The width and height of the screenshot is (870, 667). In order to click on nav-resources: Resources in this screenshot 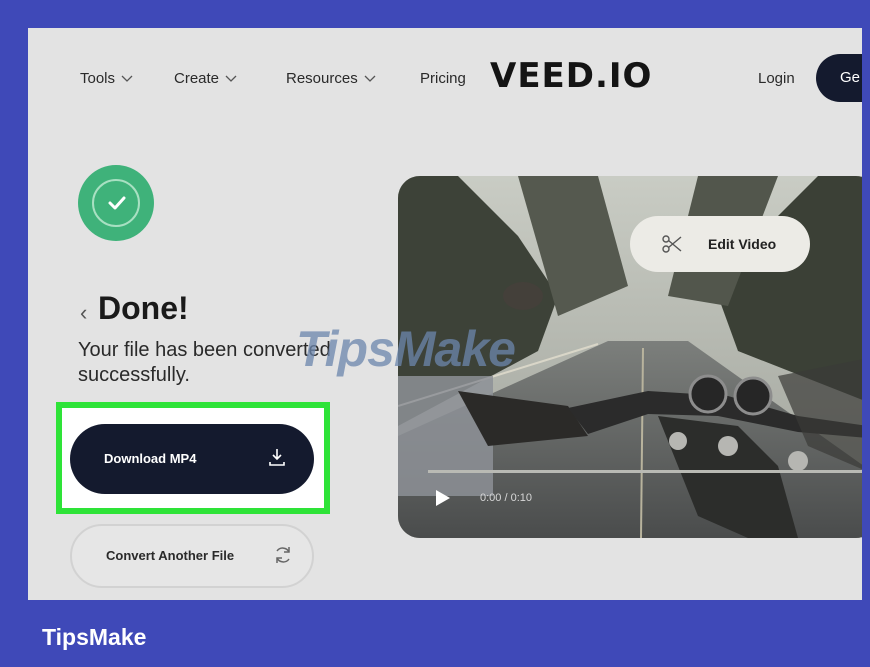, I will do `click(331, 78)`.